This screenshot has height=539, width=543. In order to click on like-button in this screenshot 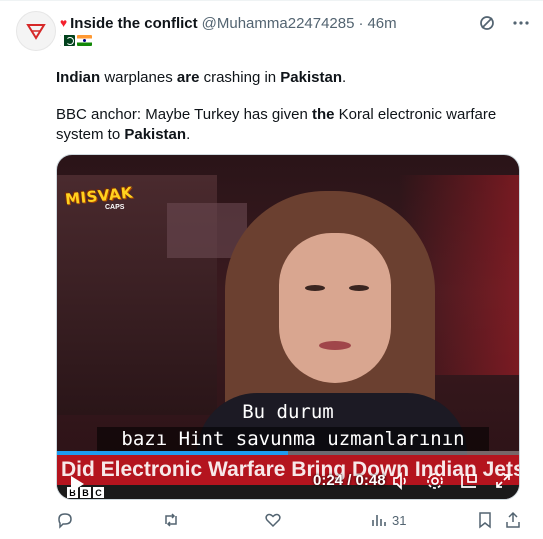, I will do `click(273, 520)`.